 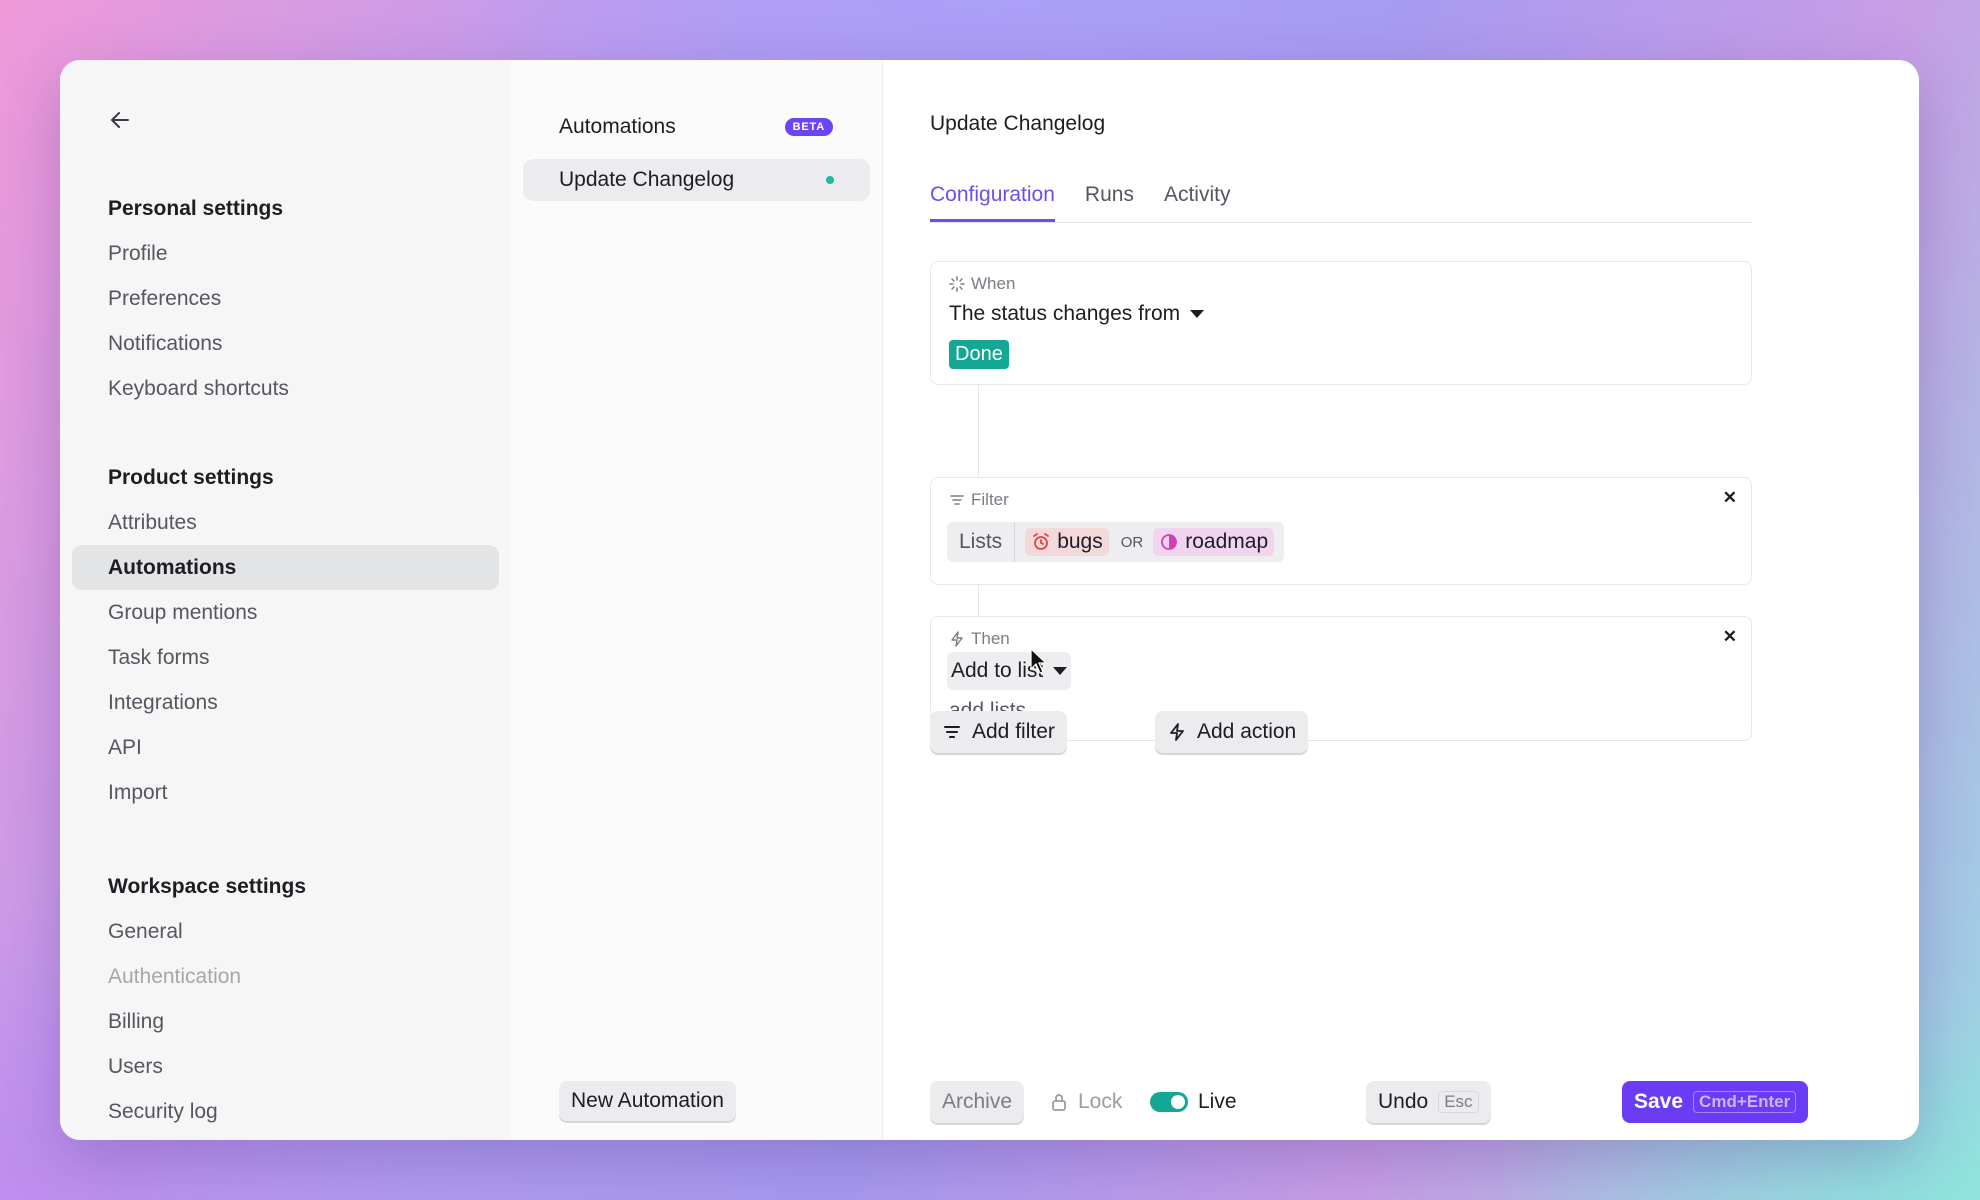 What do you see at coordinates (1116, 542) in the screenshot?
I see `filter-condition: Lists bugs OR roadmap` at bounding box center [1116, 542].